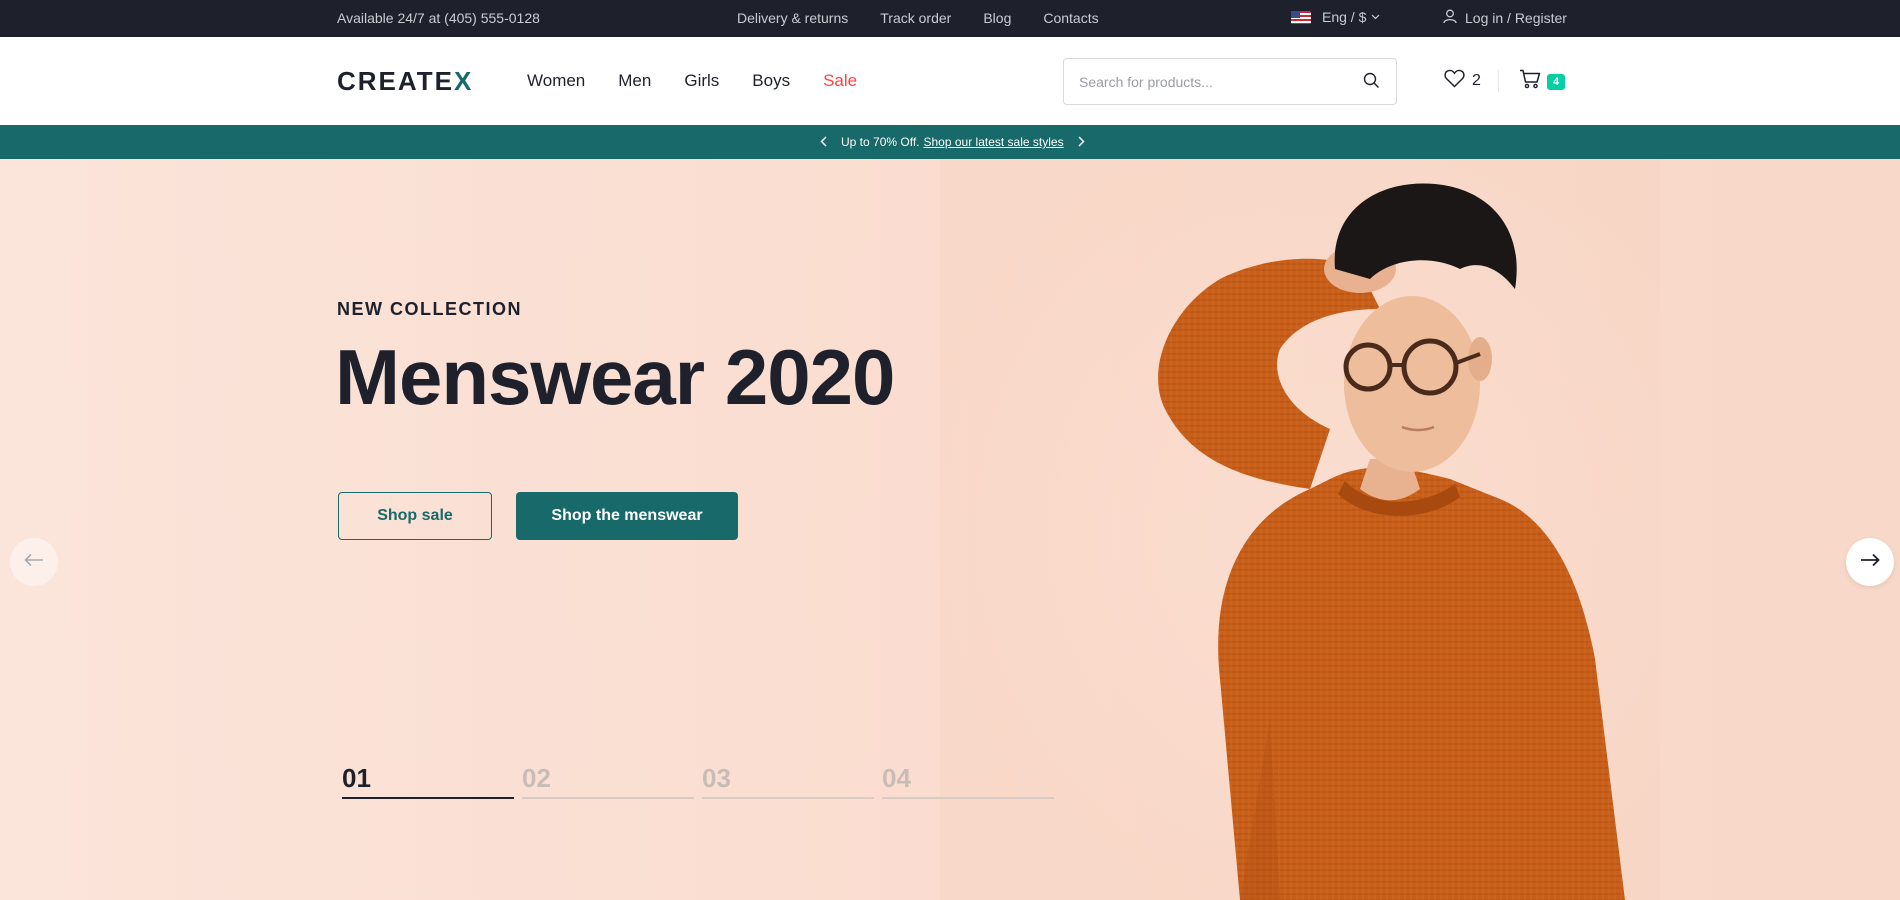 This screenshot has height=900, width=1900. Describe the element at coordinates (395, 81) in the screenshot. I see `logo-text: CREATE` at that location.